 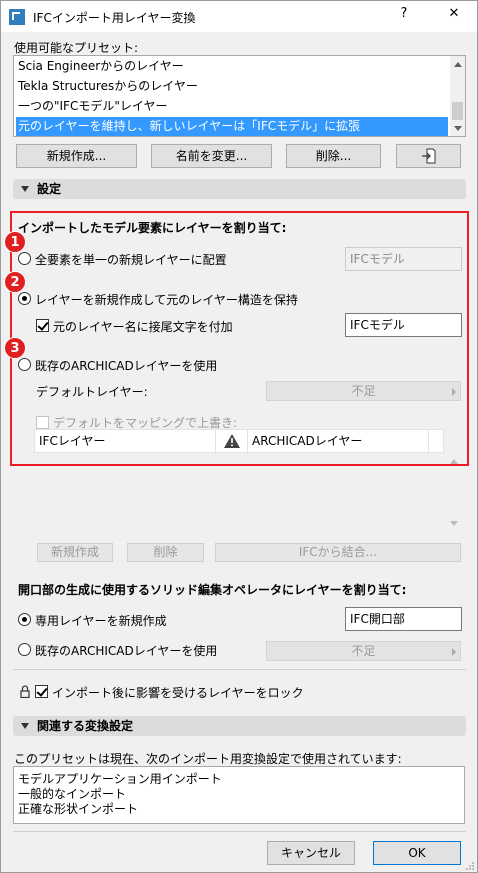 What do you see at coordinates (458, 64) in the screenshot?
I see `scroll-up-icon` at bounding box center [458, 64].